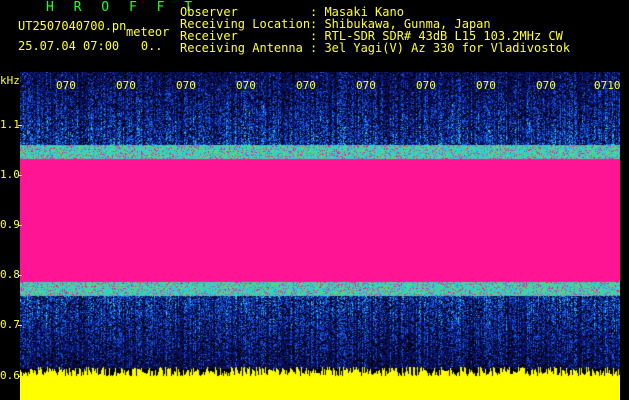  What do you see at coordinates (122, 7) in the screenshot?
I see `brand-title: H R O F F T` at bounding box center [122, 7].